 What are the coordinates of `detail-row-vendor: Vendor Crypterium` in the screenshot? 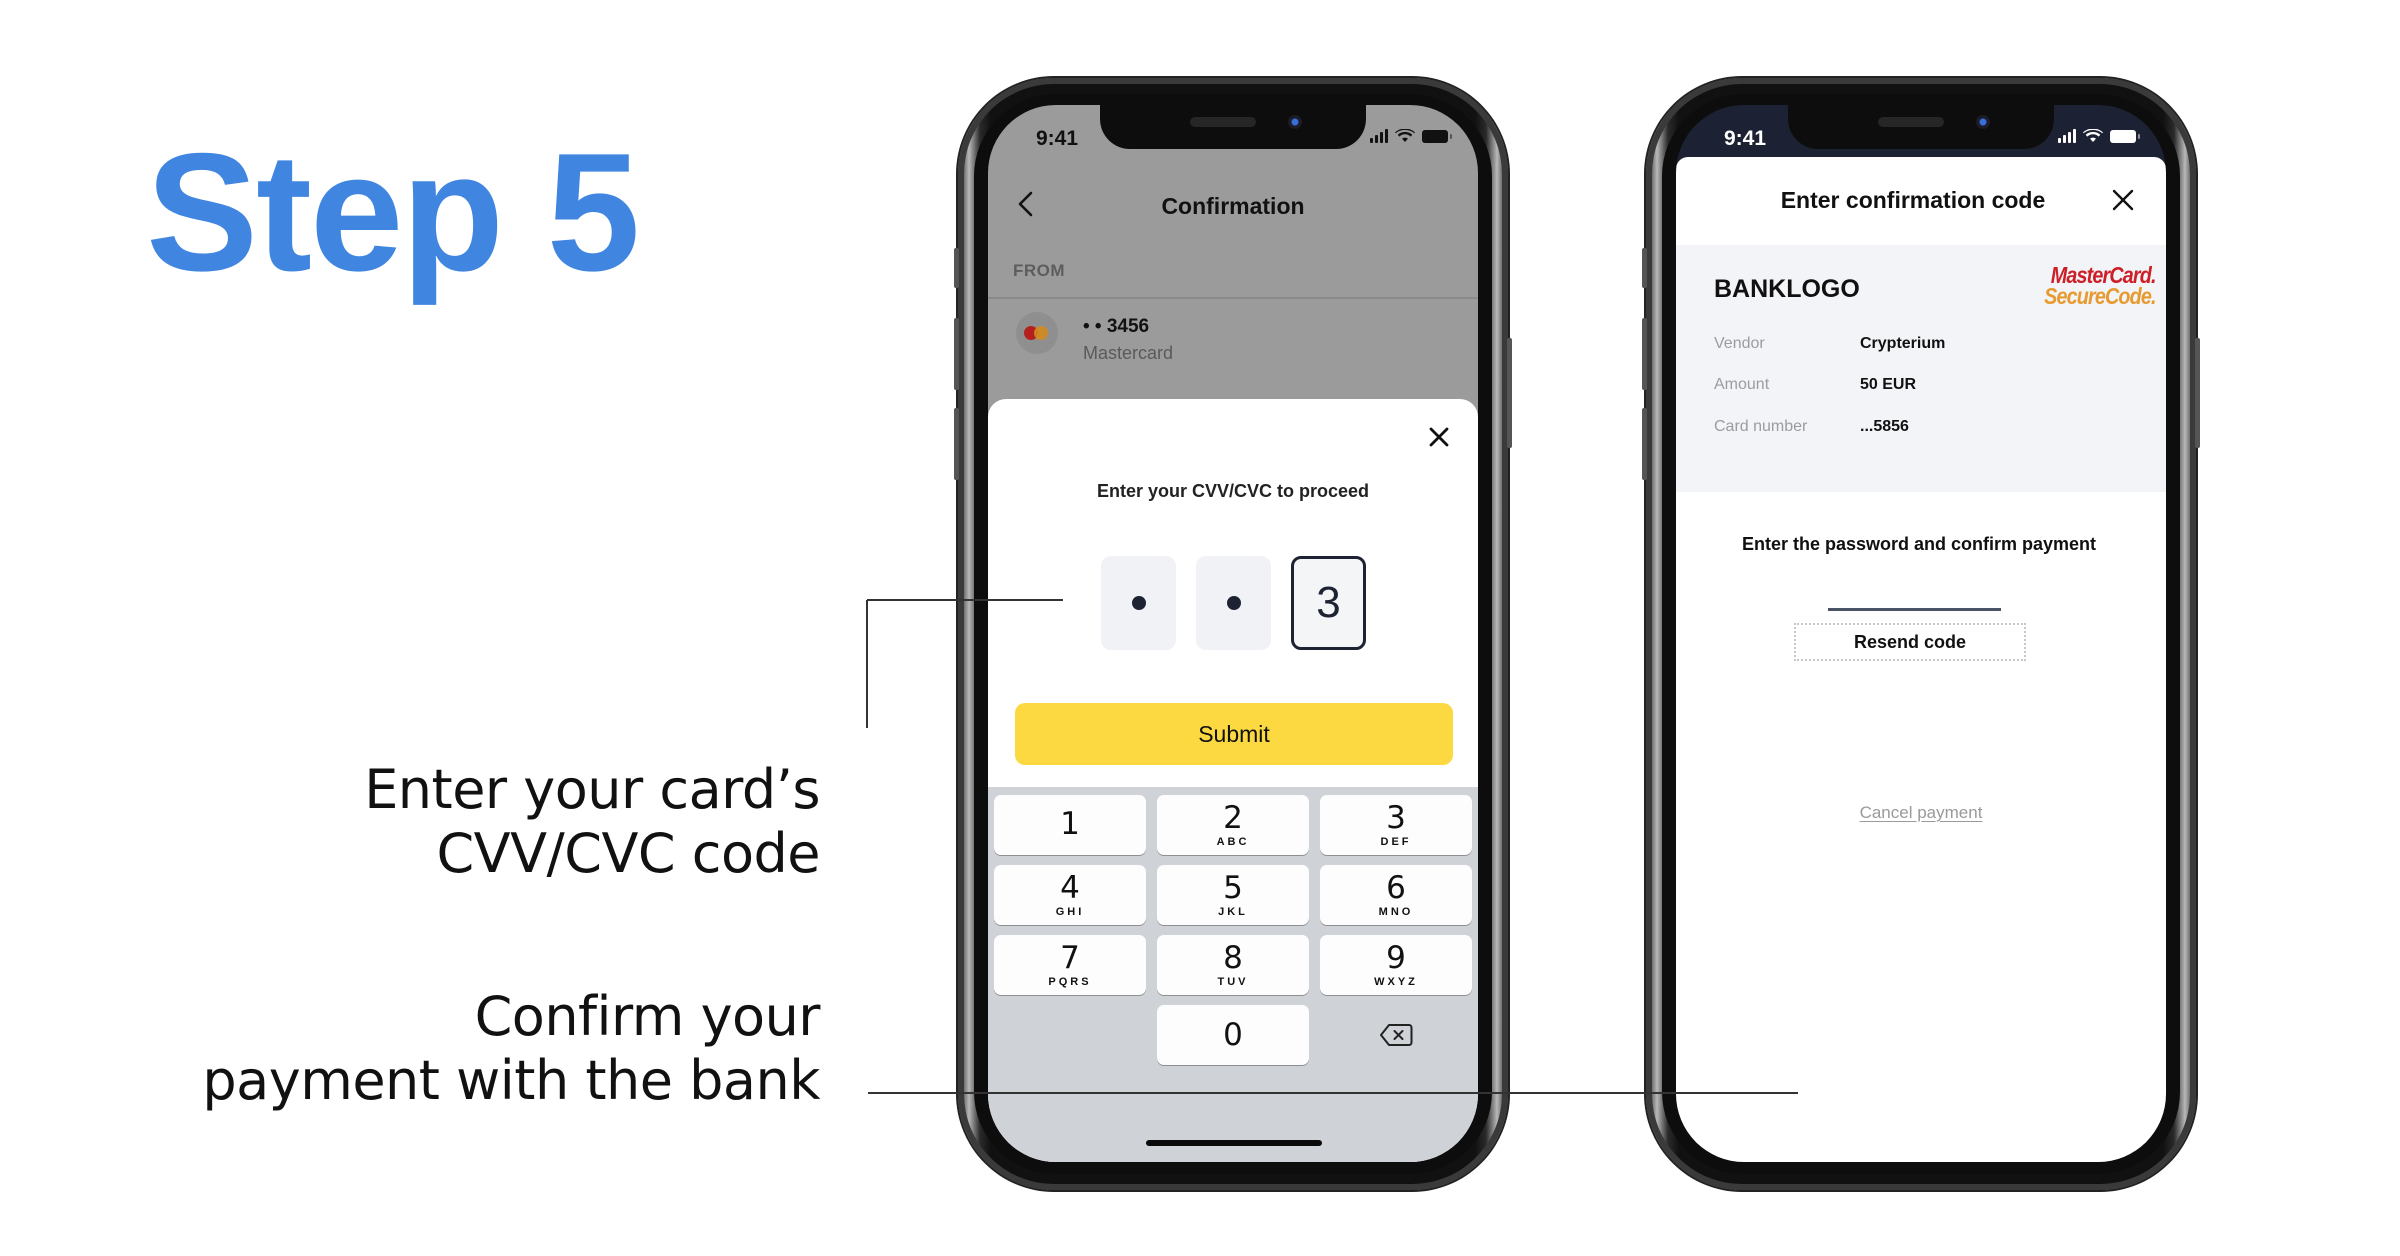 It's located at (1829, 344).